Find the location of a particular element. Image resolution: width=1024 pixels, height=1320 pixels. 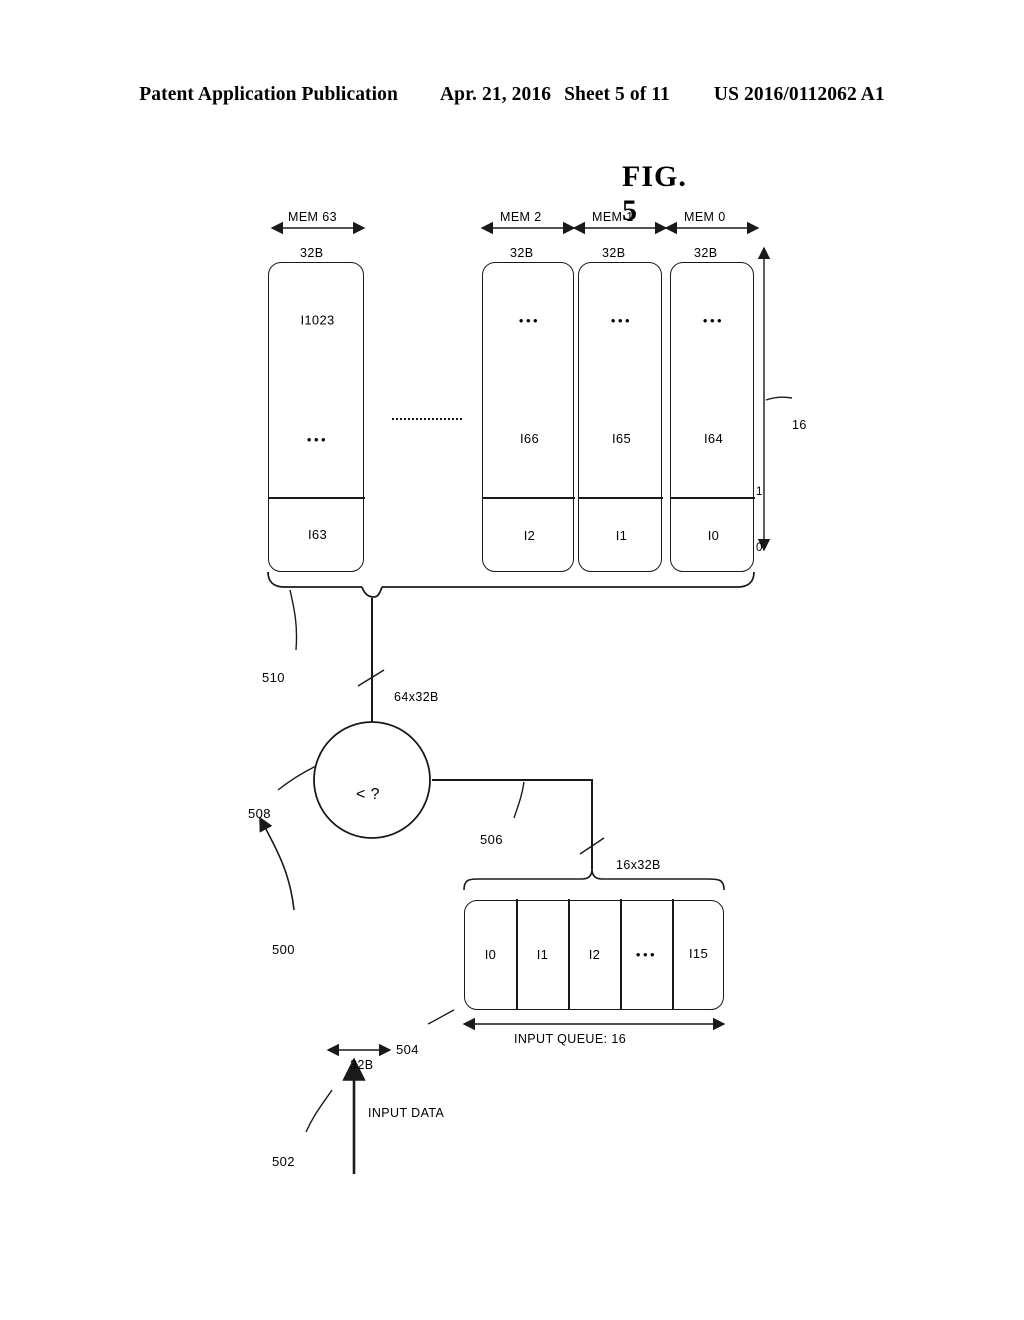

mem2-cell-0-label: I2 is located at coordinates (529, 535).